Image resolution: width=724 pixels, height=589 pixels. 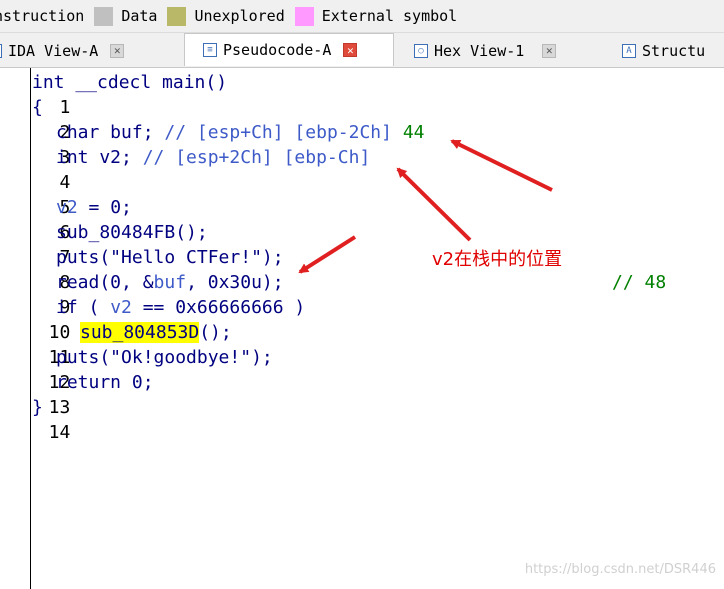 I want to click on code-text: char buf; // [esp+Ch] [ebp-2Ch] 44, so click(x=240, y=132).